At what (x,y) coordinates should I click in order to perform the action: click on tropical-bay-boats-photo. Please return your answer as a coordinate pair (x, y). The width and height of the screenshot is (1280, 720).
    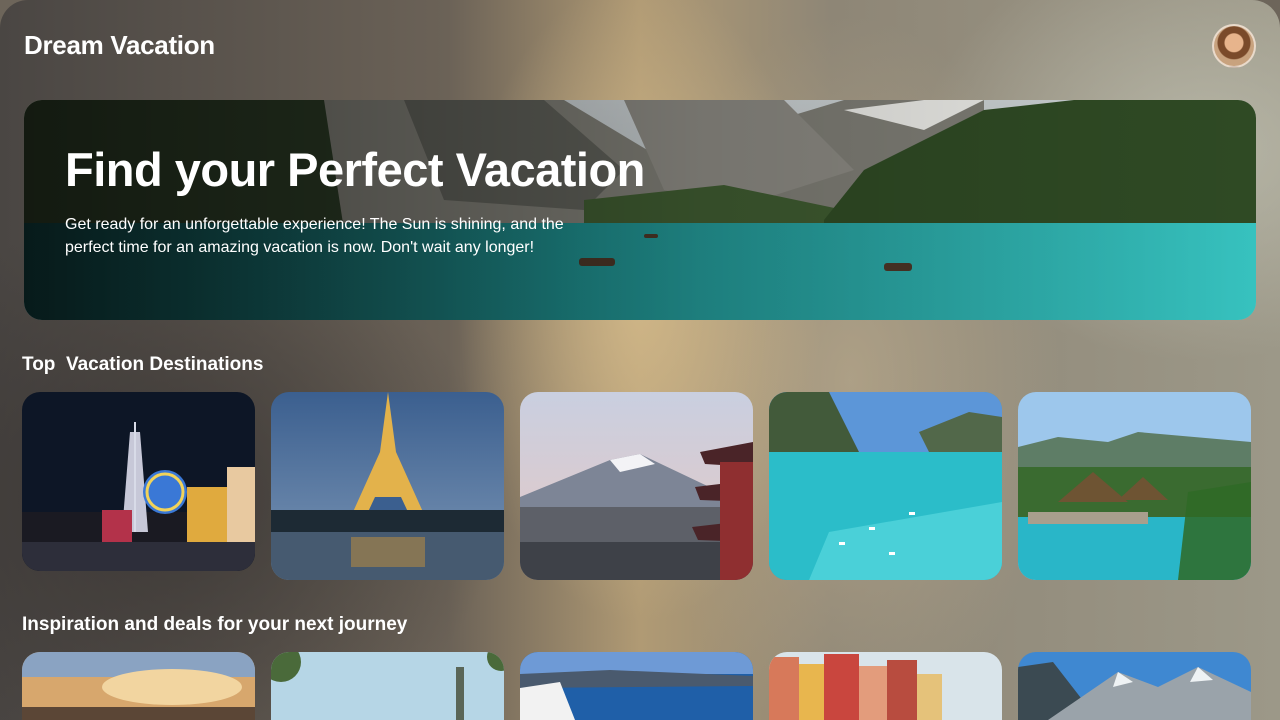
    Looking at the image, I should click on (885, 486).